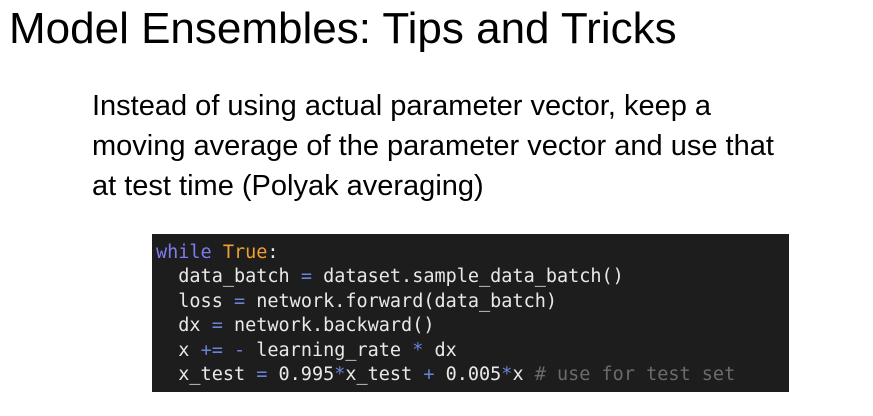 The width and height of the screenshot is (873, 416). Describe the element at coordinates (245, 252) in the screenshot. I see `code-constant: True` at that location.